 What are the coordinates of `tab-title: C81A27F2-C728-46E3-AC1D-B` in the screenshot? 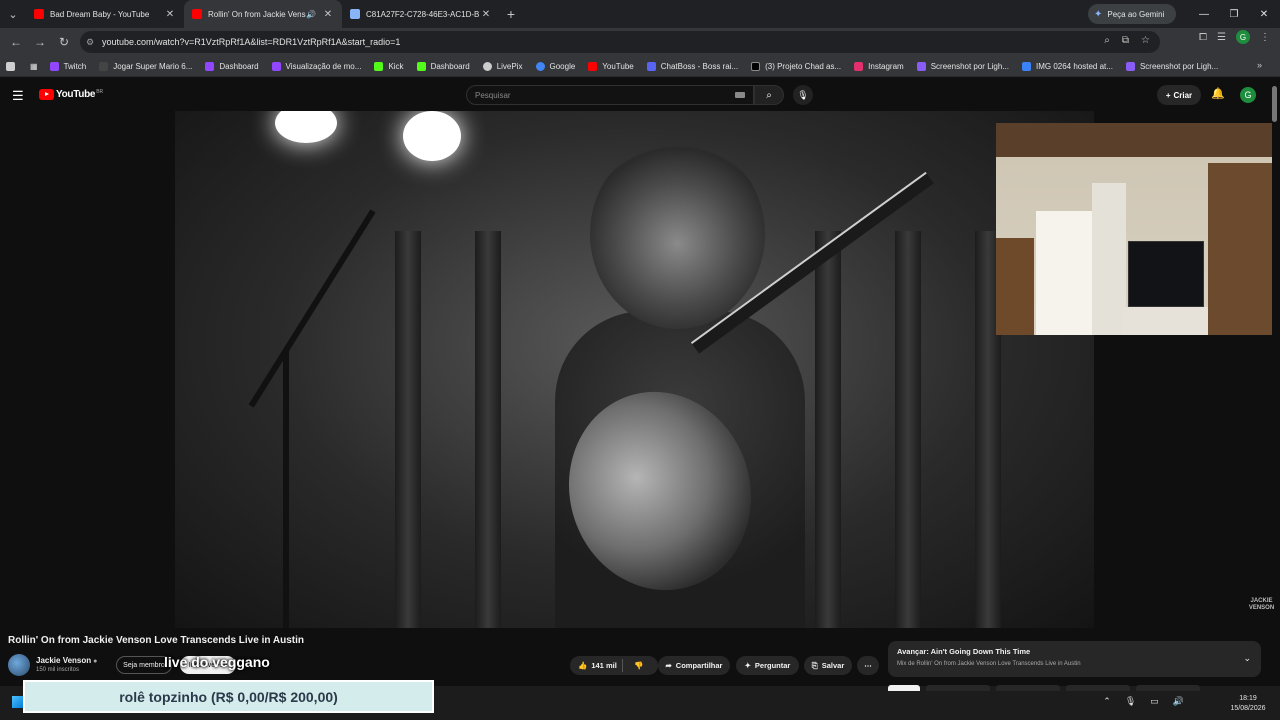 It's located at (423, 14).